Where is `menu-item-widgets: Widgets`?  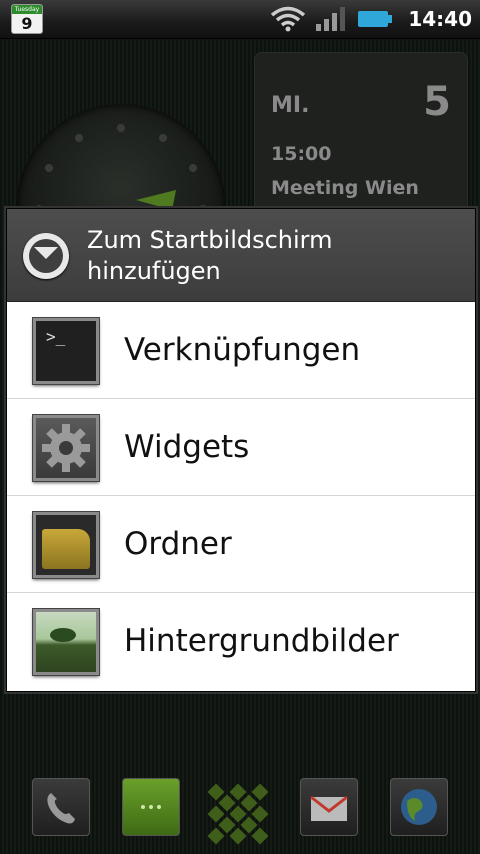 menu-item-widgets: Widgets is located at coordinates (241, 447).